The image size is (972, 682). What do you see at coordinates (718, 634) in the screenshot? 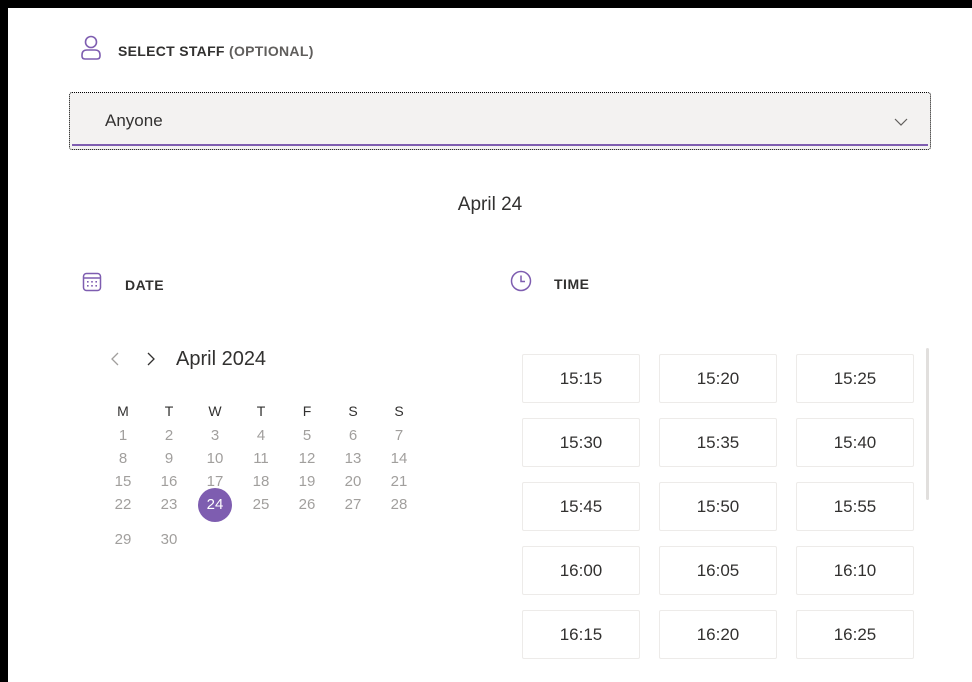
I see `time-slot-button: 16:20` at bounding box center [718, 634].